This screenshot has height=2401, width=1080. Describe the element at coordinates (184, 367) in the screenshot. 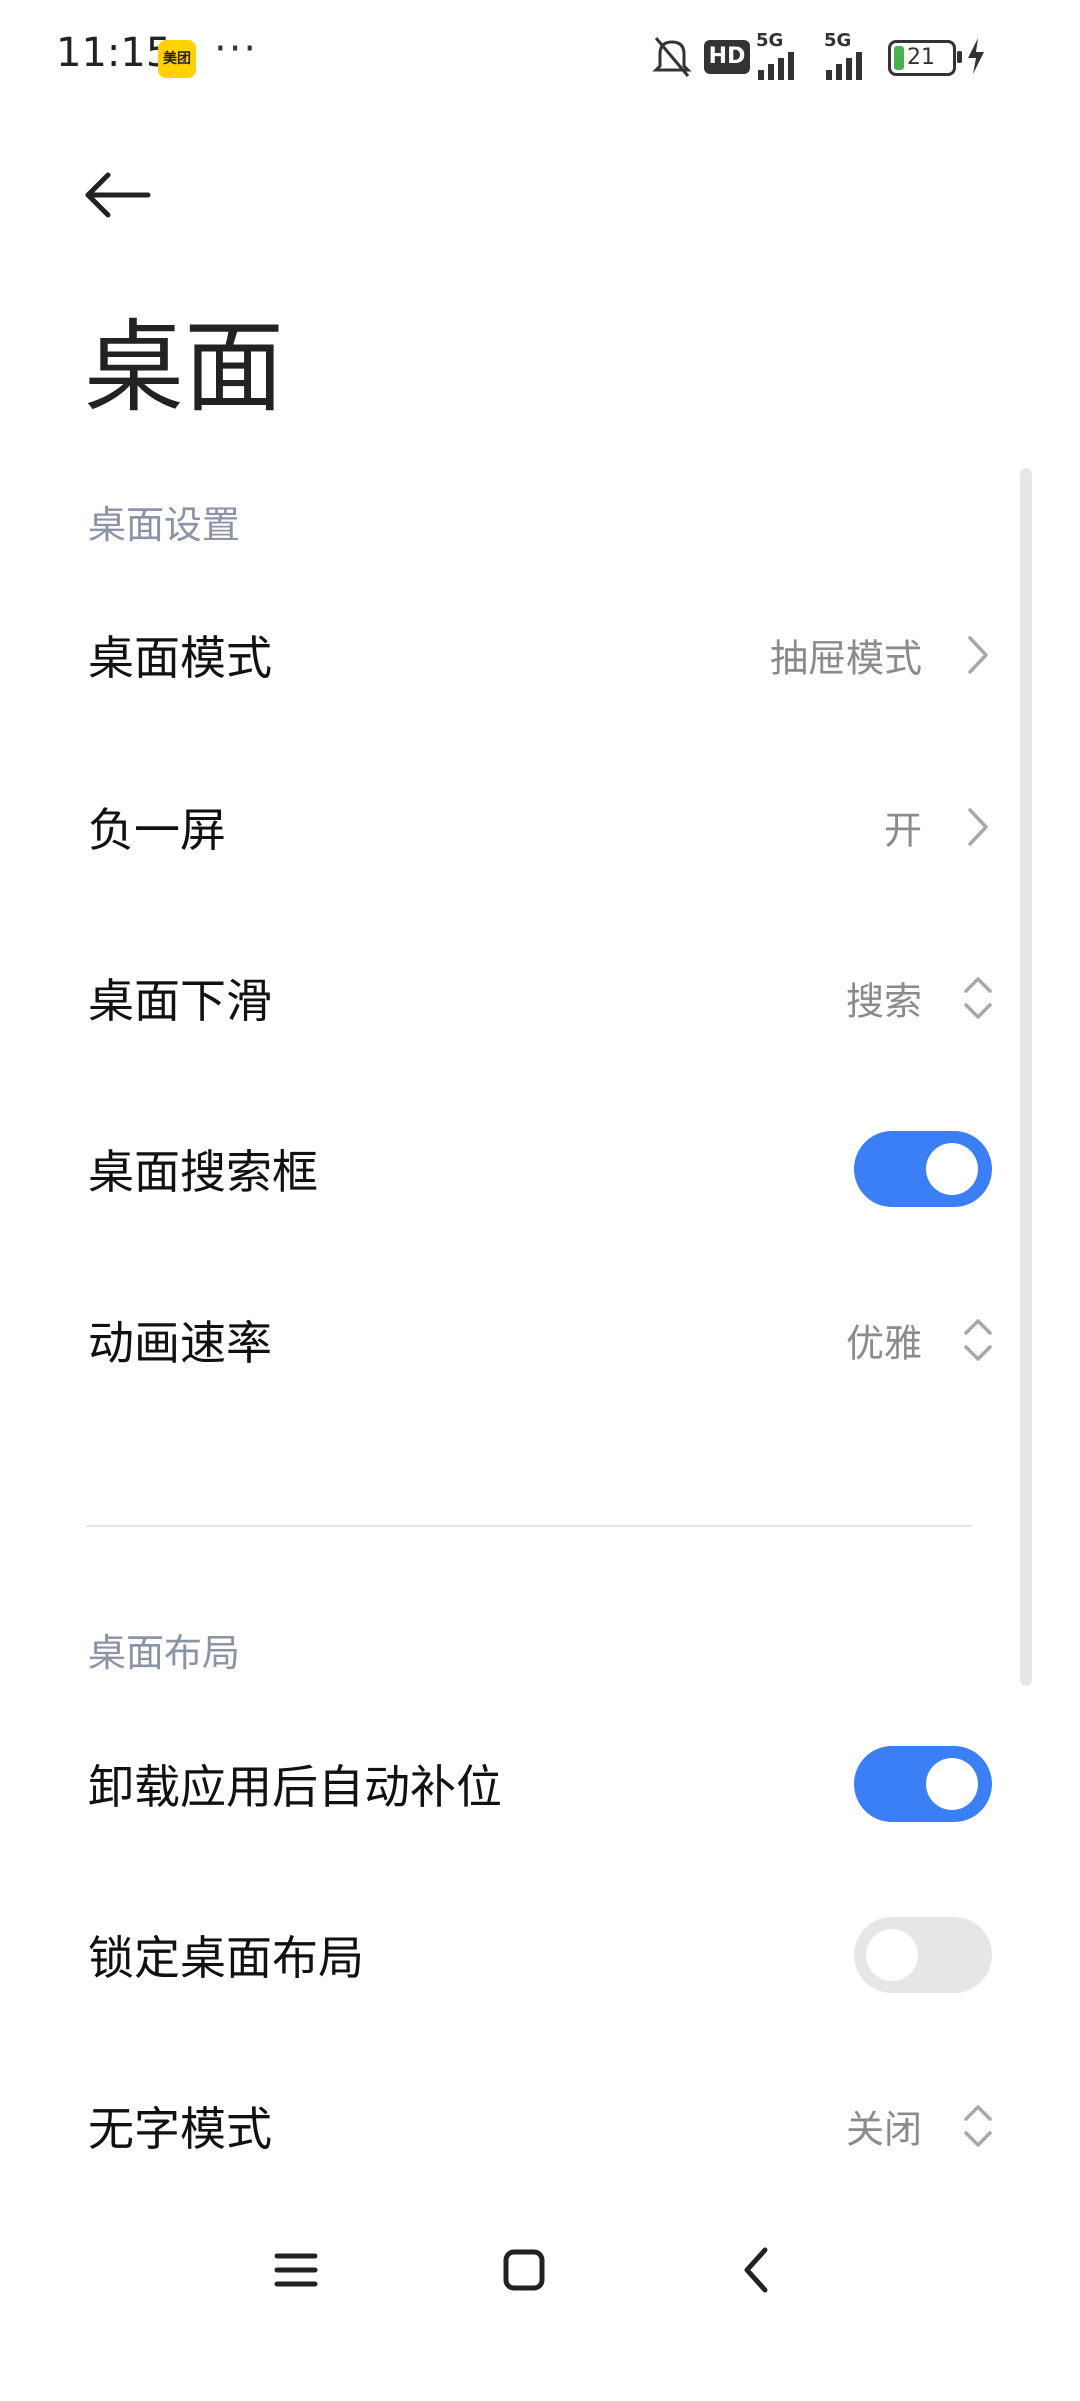

I see `page-title: 桌面` at that location.